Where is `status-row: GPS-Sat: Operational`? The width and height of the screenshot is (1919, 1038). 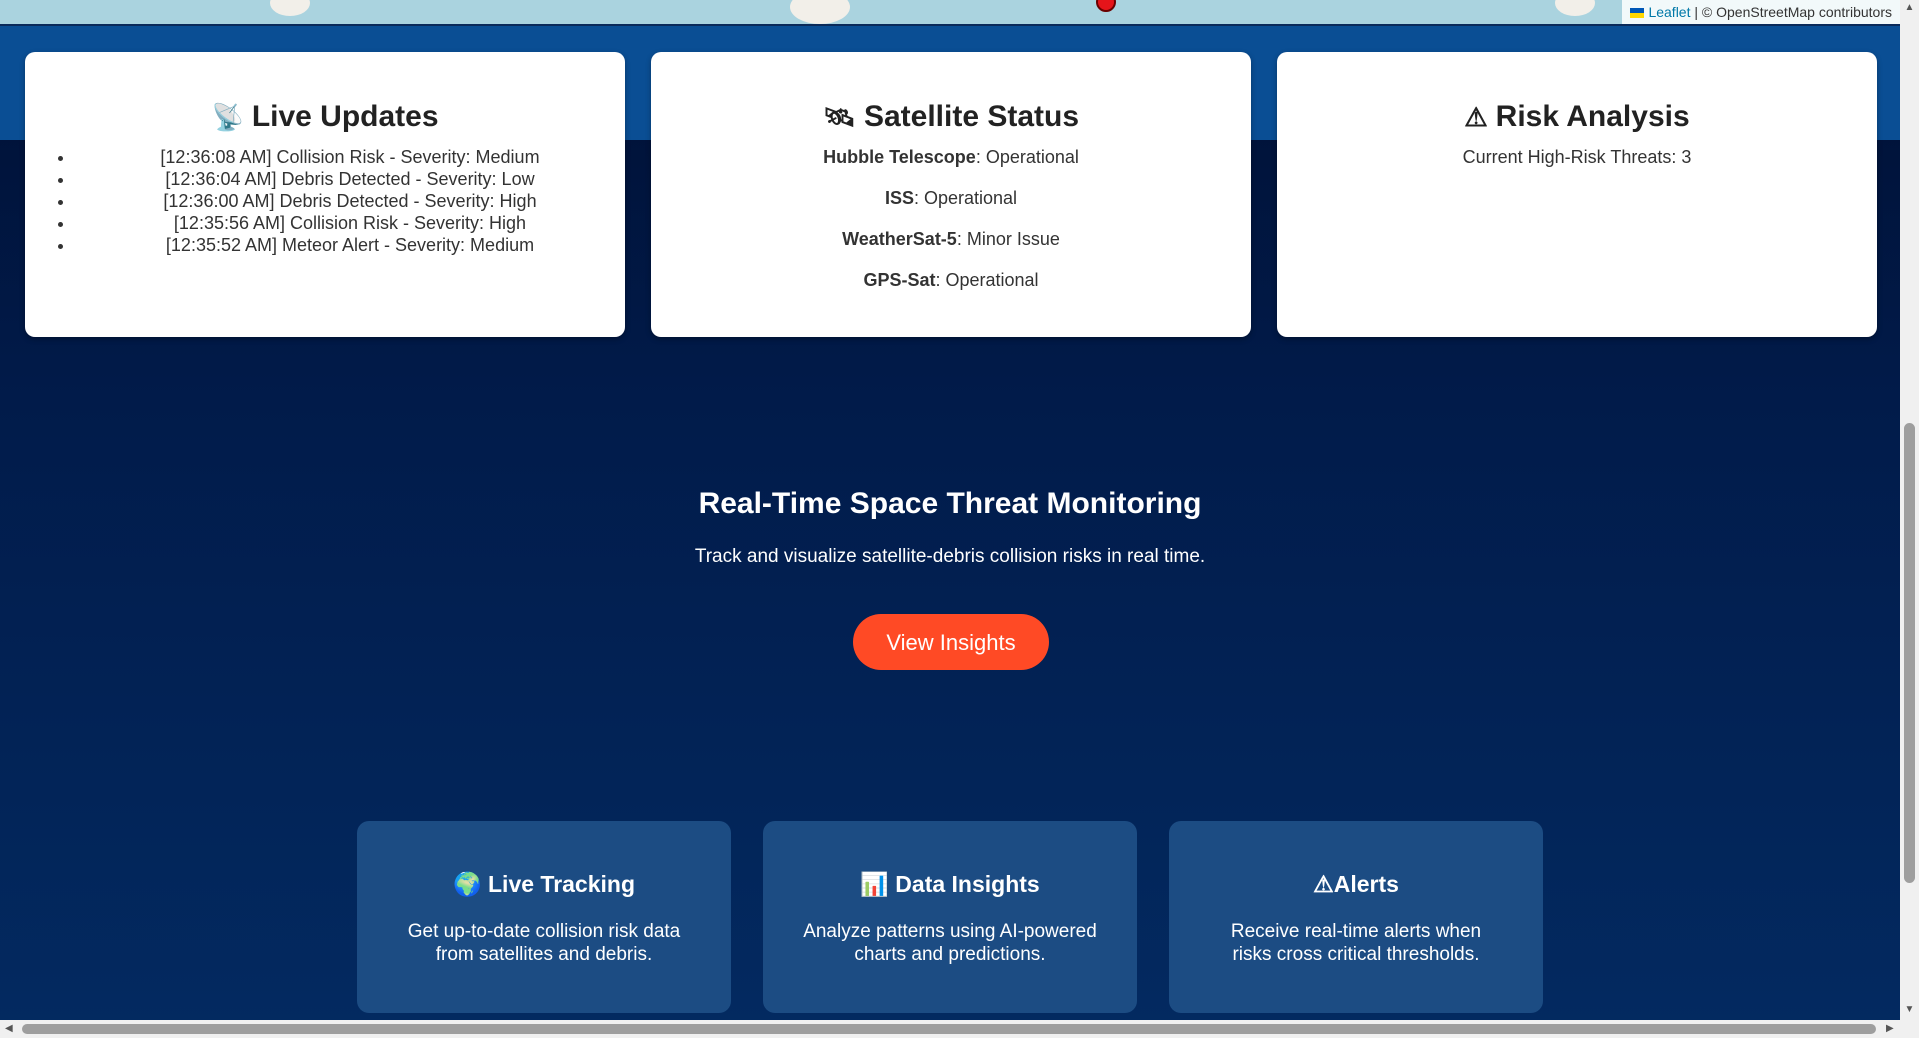 status-row: GPS-Sat: Operational is located at coordinates (951, 280).